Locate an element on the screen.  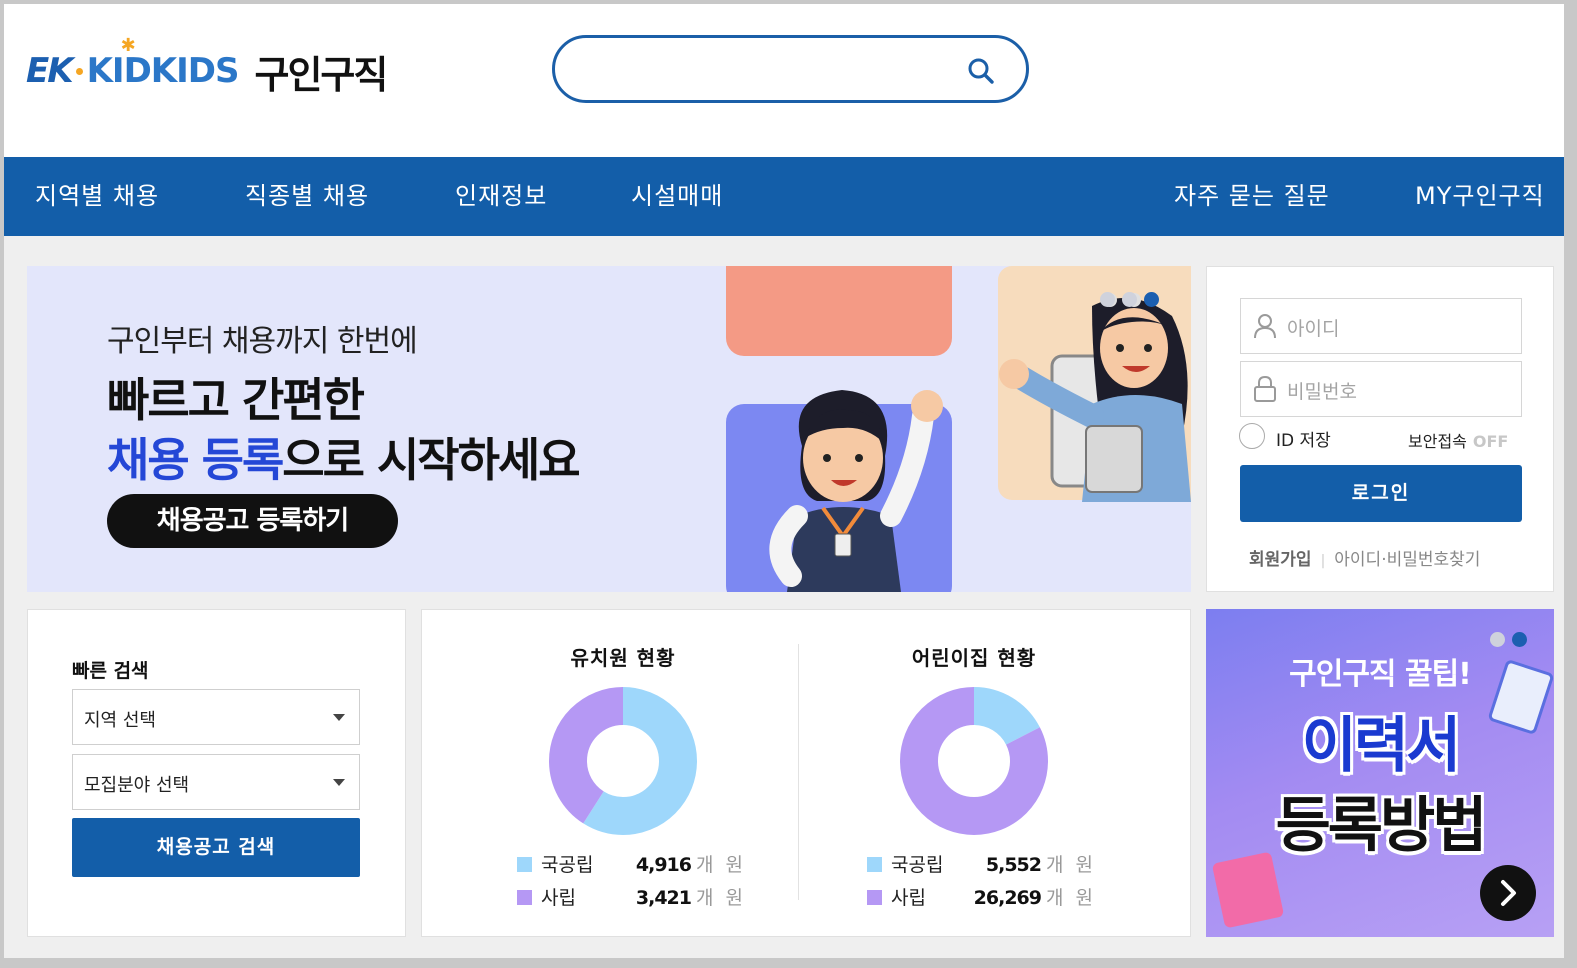
logo-kidkids-text: ✱ KIDKIDS is located at coordinates (163, 63).